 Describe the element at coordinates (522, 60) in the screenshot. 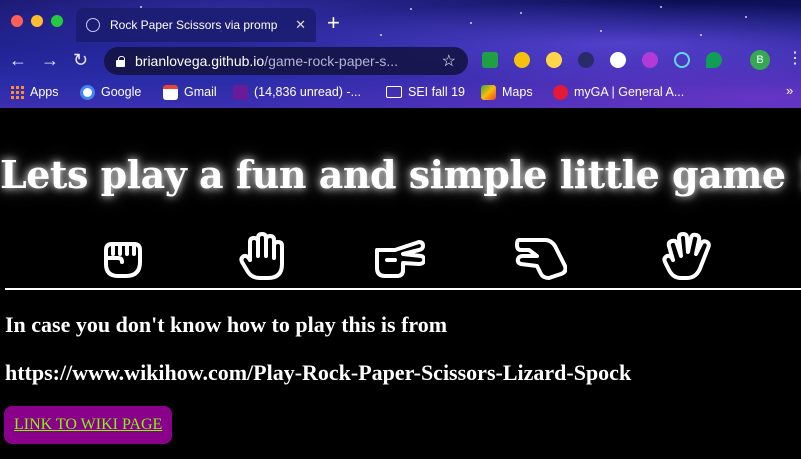

I see `search-extension-icon` at that location.